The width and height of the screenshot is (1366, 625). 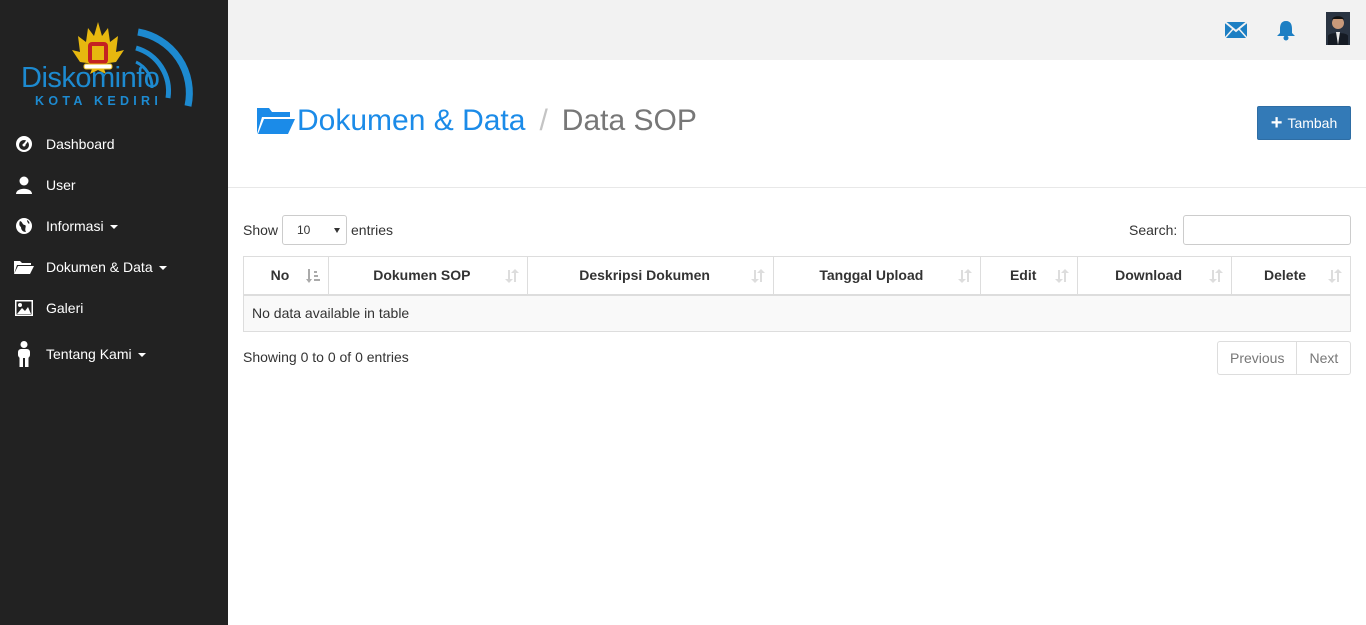 What do you see at coordinates (312, 276) in the screenshot?
I see `sort-asc-icon` at bounding box center [312, 276].